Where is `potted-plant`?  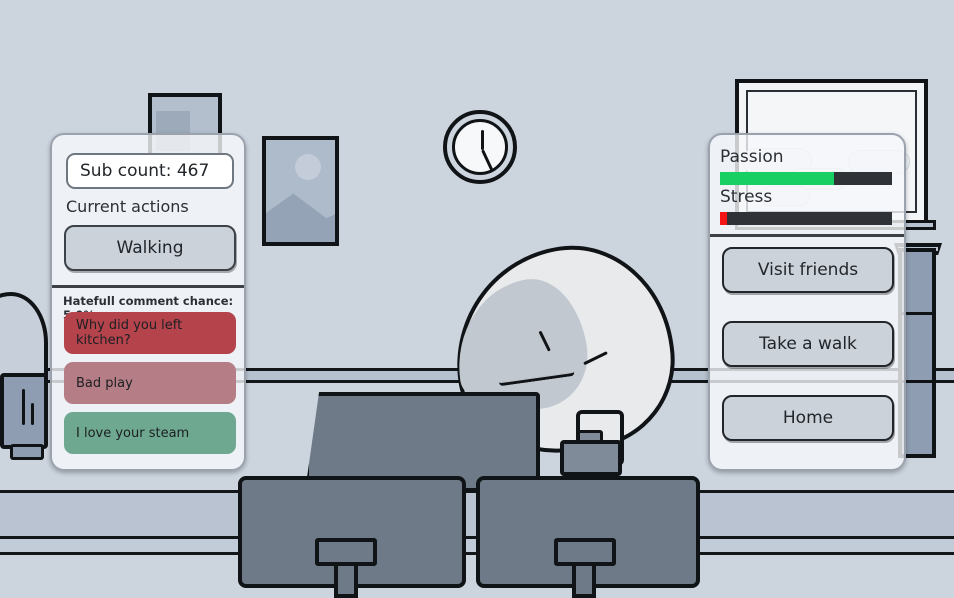
potted-plant is located at coordinates (24, 411).